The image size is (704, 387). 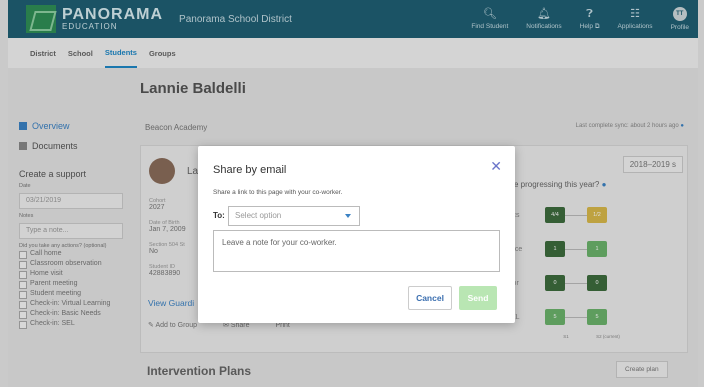 What do you see at coordinates (430, 298) in the screenshot?
I see `cancel-button: Cancel` at bounding box center [430, 298].